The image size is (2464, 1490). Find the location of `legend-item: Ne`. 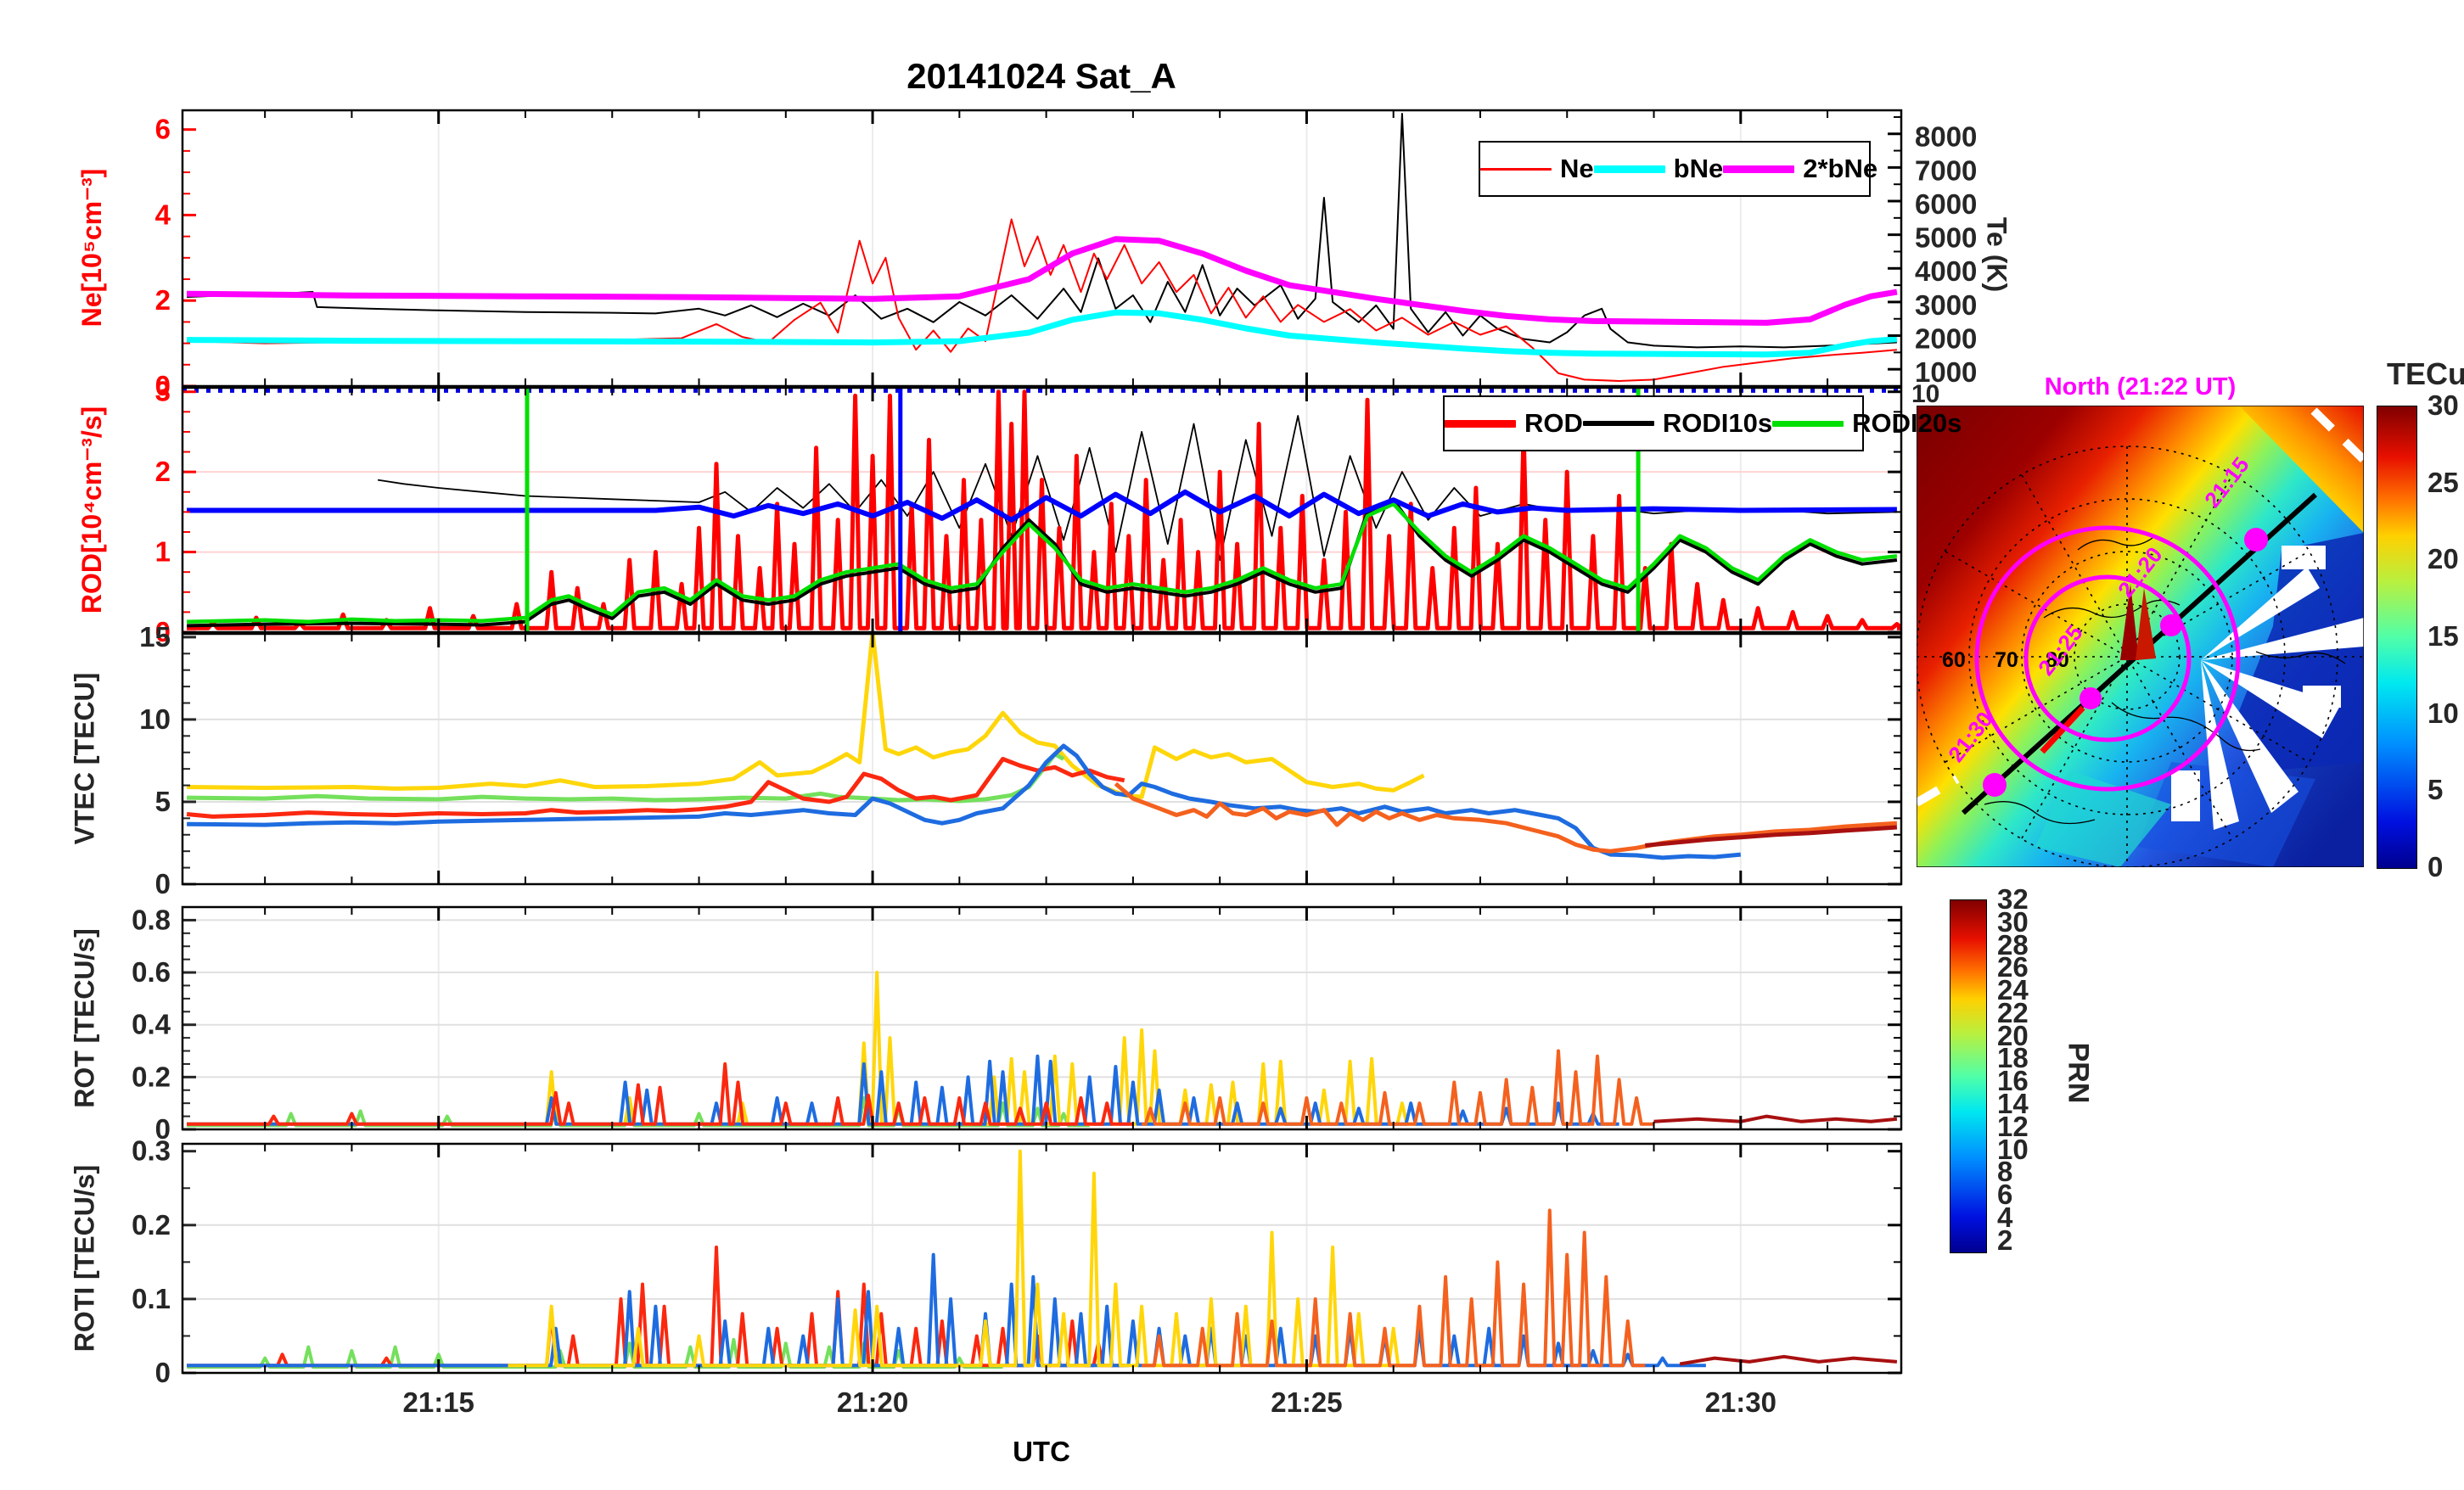

legend-item: Ne is located at coordinates (1537, 169).